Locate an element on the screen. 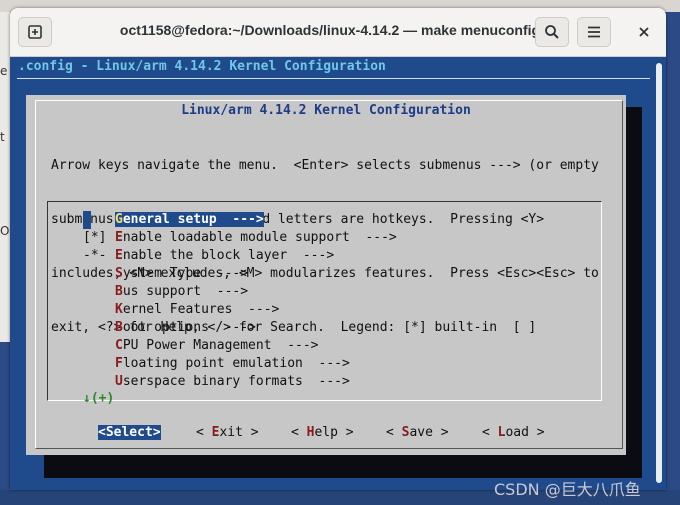  dialog-button: < Save > is located at coordinates (417, 432).